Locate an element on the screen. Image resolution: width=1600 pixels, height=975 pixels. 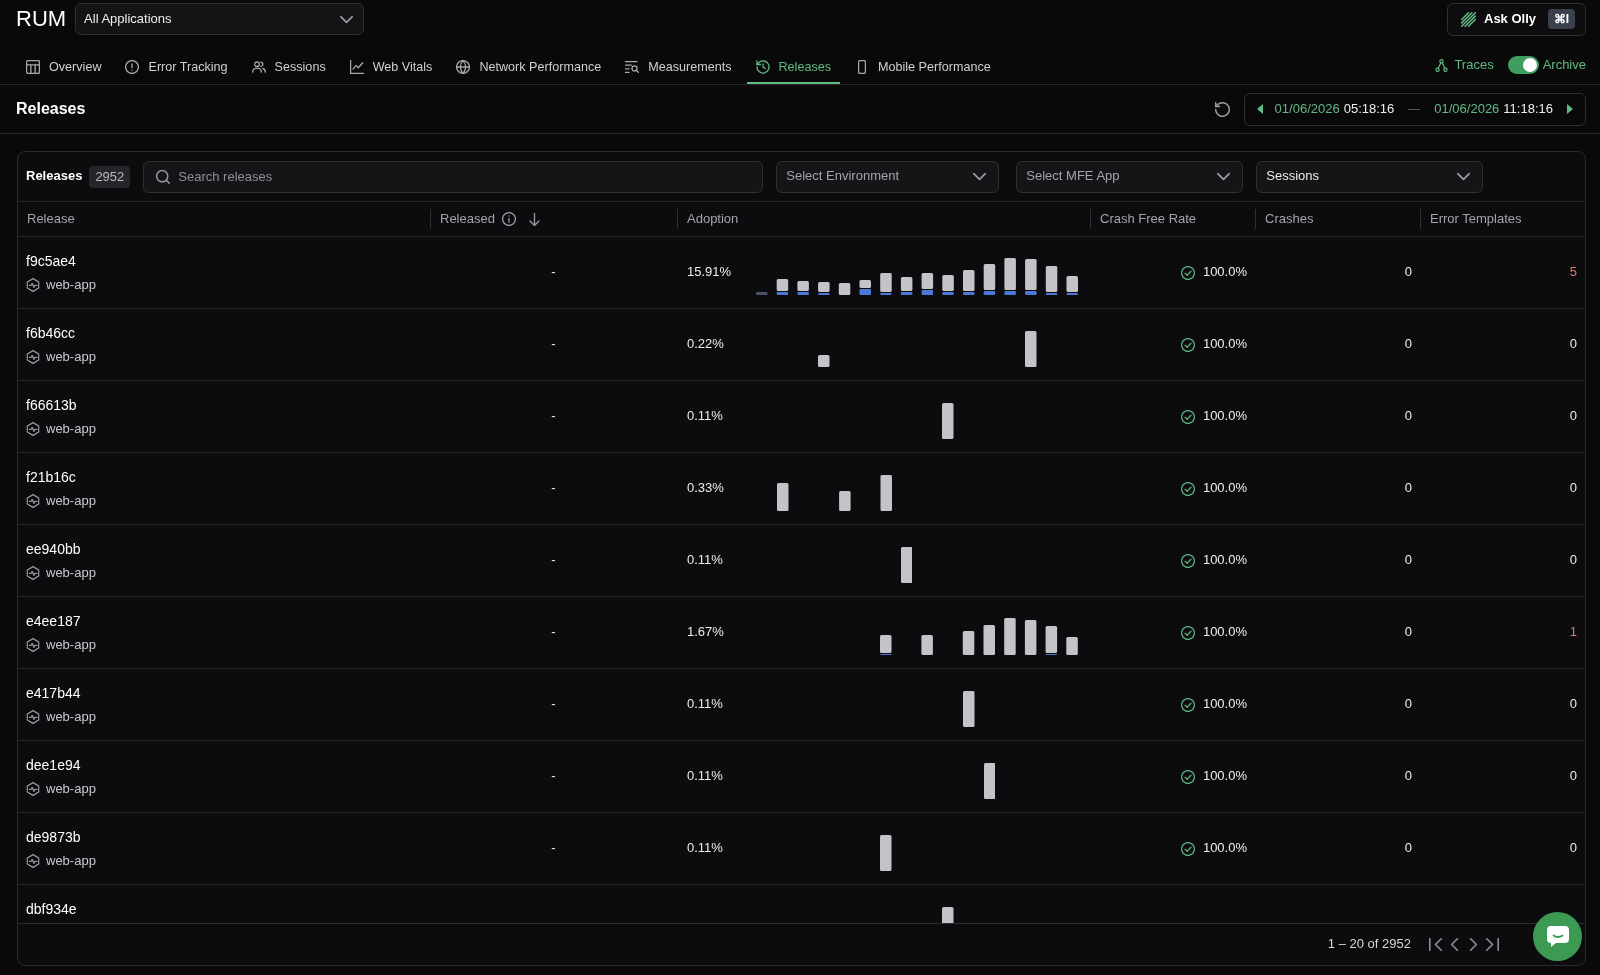
date-range-picker: 01/06/2026 05:18:16 01/06/2026 11:18:16 is located at coordinates (1414, 109).